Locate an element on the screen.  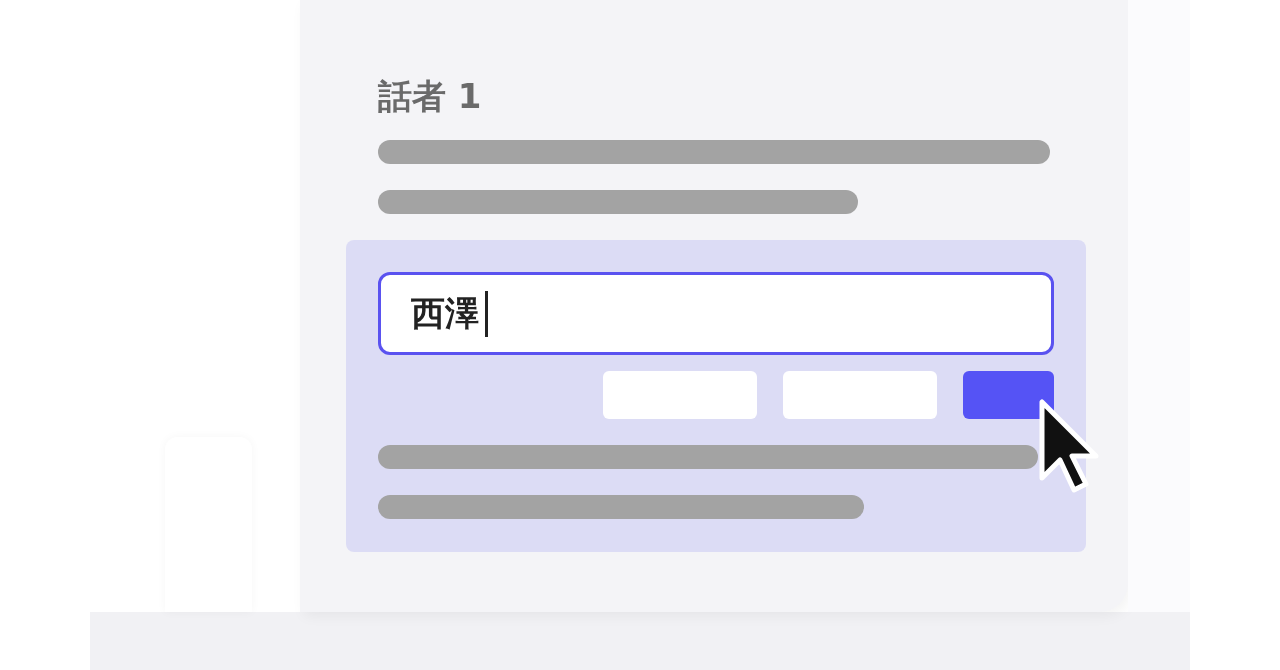
text-cursor is located at coordinates (486, 313).